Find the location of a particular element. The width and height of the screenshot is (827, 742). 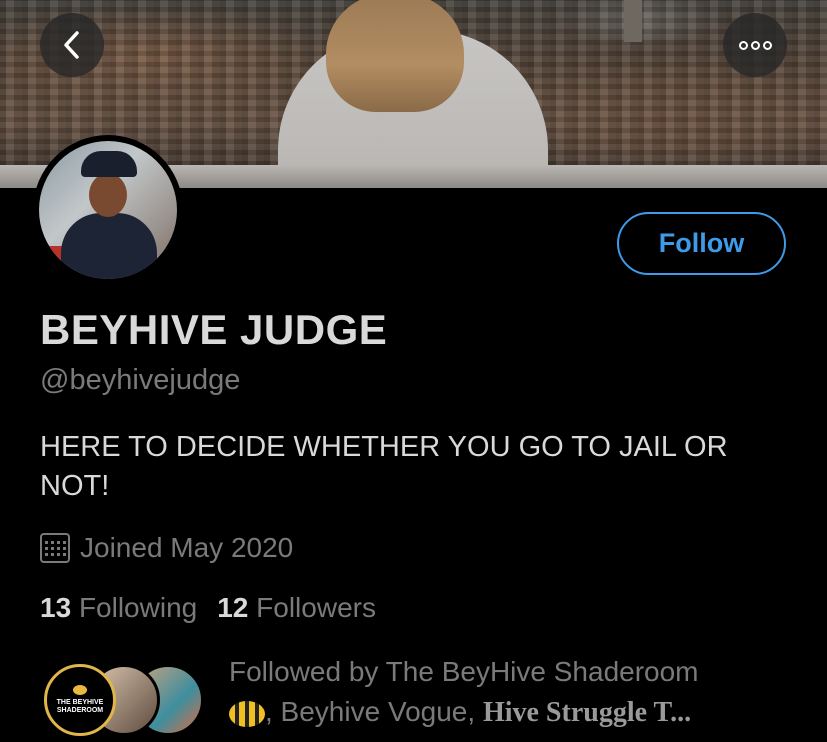

bee-emoji-icon is located at coordinates (247, 713).